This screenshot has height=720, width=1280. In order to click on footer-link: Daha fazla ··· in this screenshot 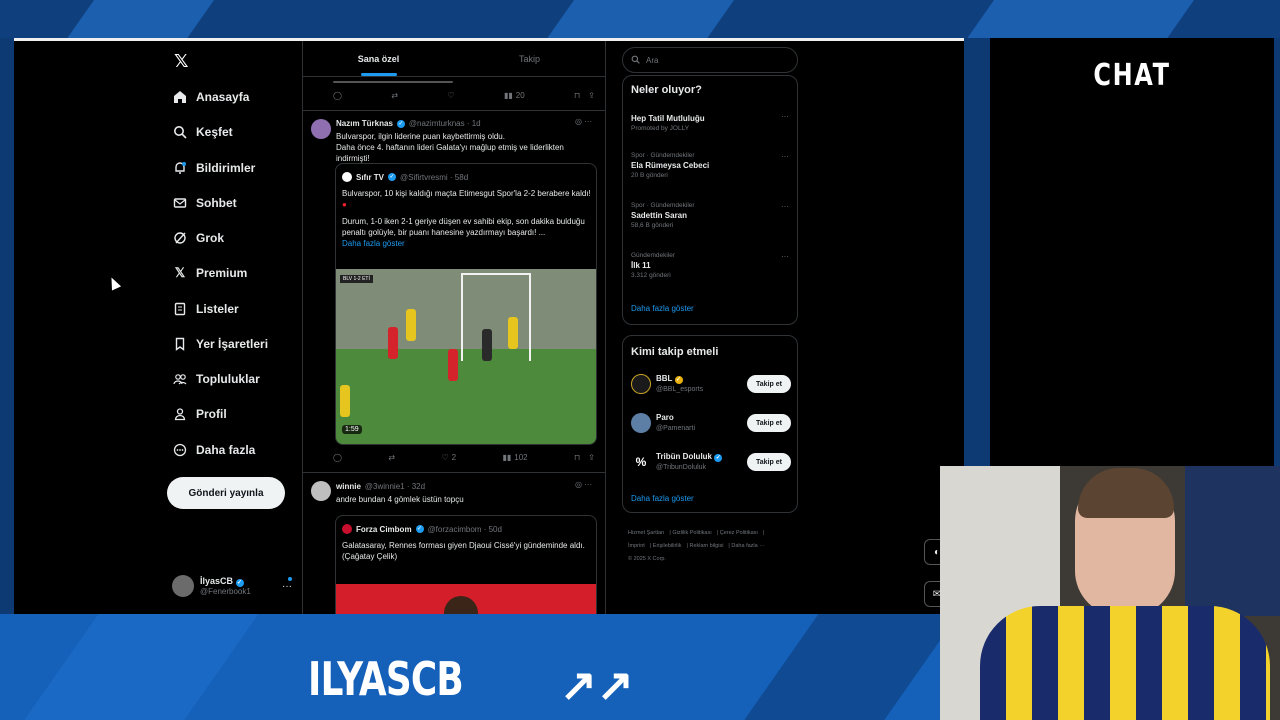, I will do `click(747, 546)`.